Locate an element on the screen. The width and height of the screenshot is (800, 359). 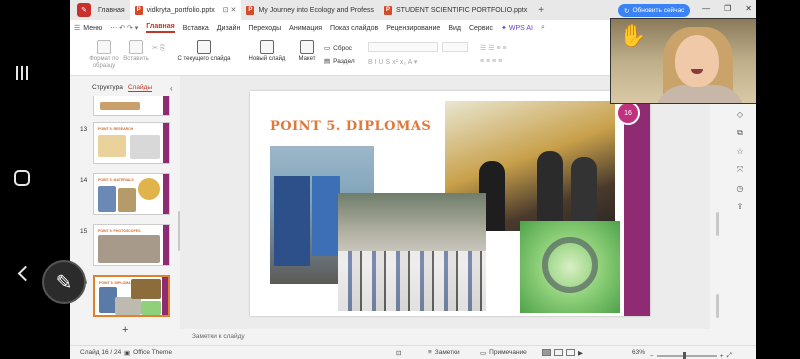
zoom-out-icon: − is located at coordinates (652, 356).